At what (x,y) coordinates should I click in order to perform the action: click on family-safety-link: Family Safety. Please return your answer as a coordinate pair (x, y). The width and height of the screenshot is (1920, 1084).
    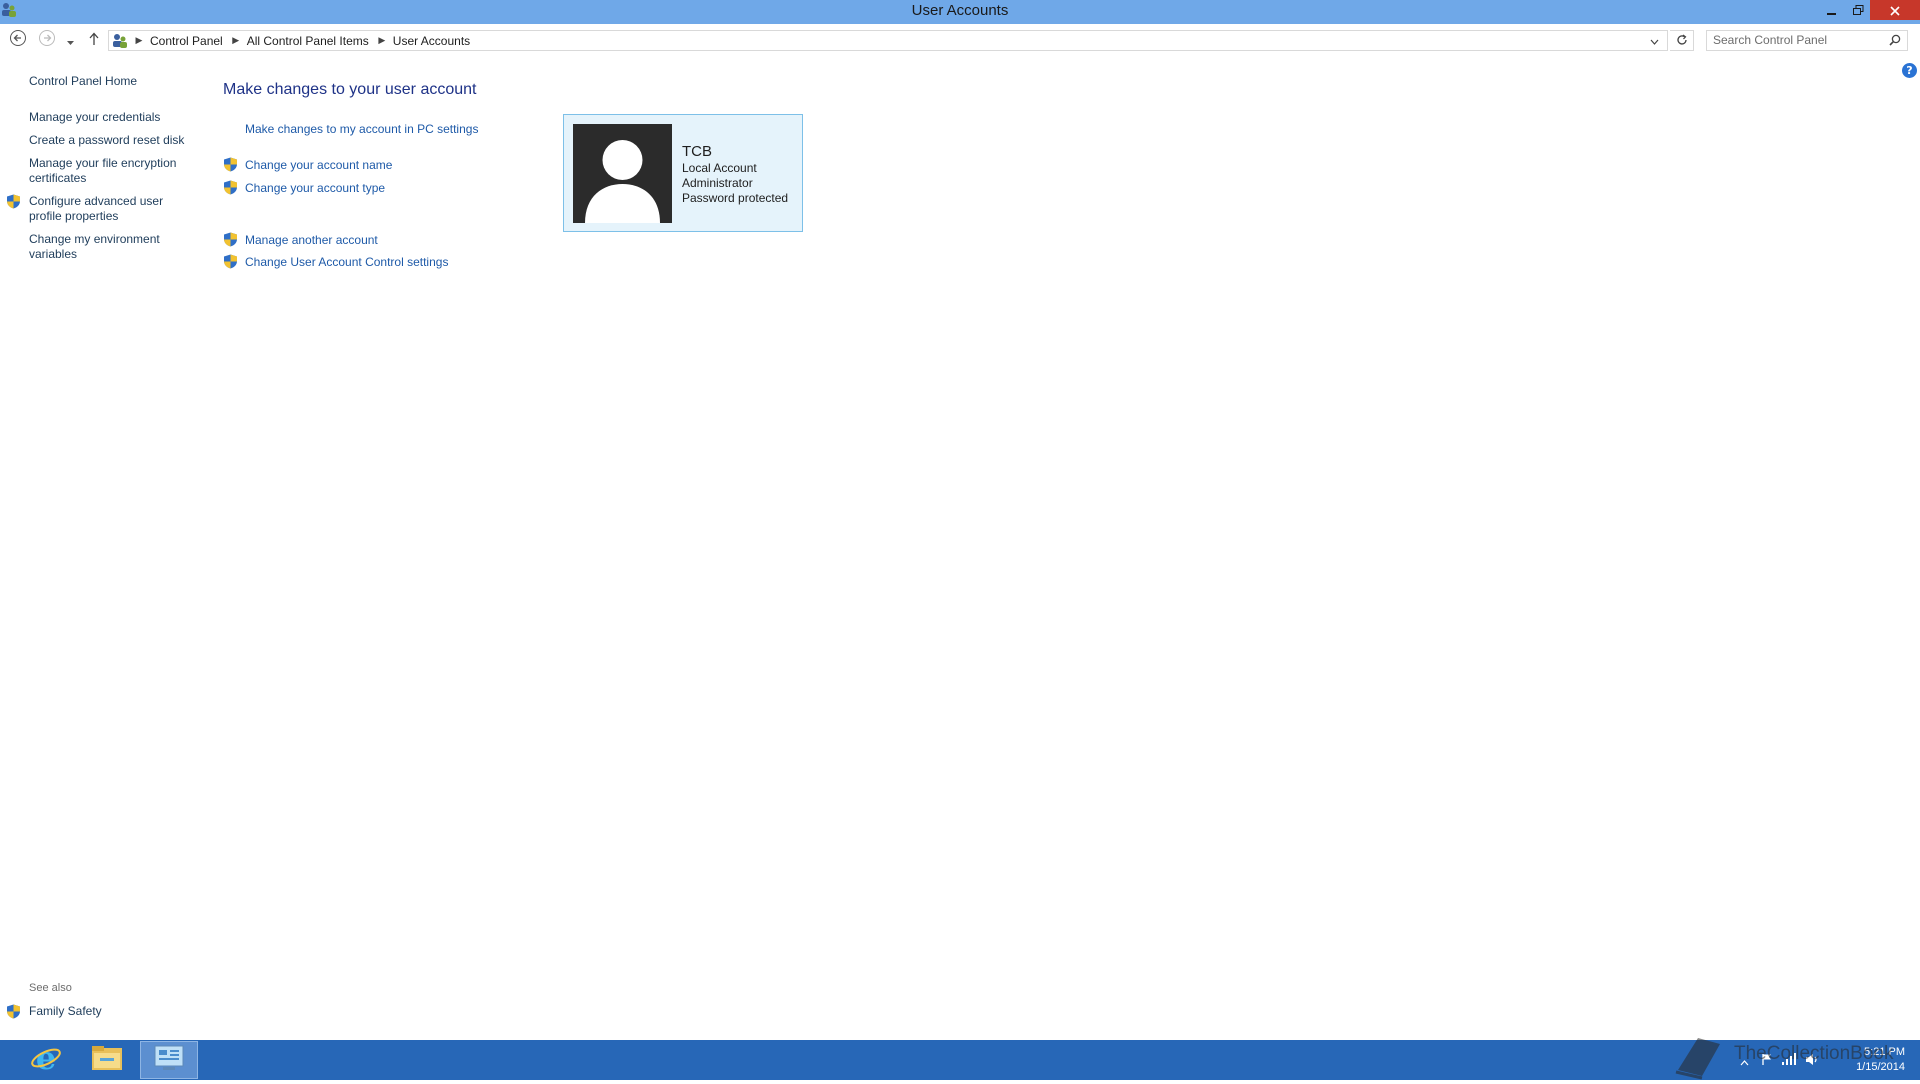
    Looking at the image, I should click on (65, 1011).